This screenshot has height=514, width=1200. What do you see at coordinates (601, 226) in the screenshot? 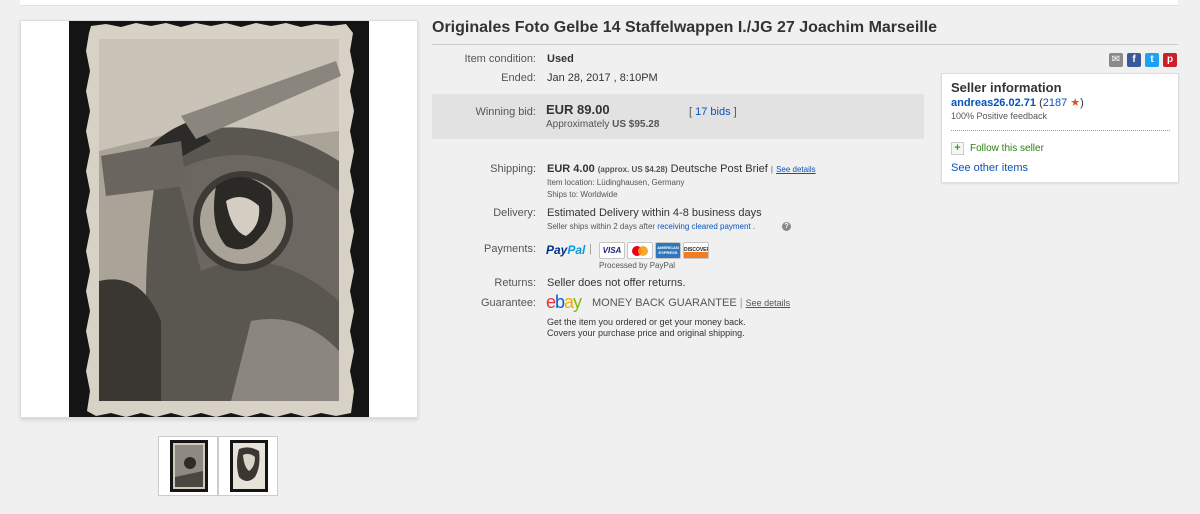
I see `delivery-note-prefix: Seller ships within 2 days after` at bounding box center [601, 226].